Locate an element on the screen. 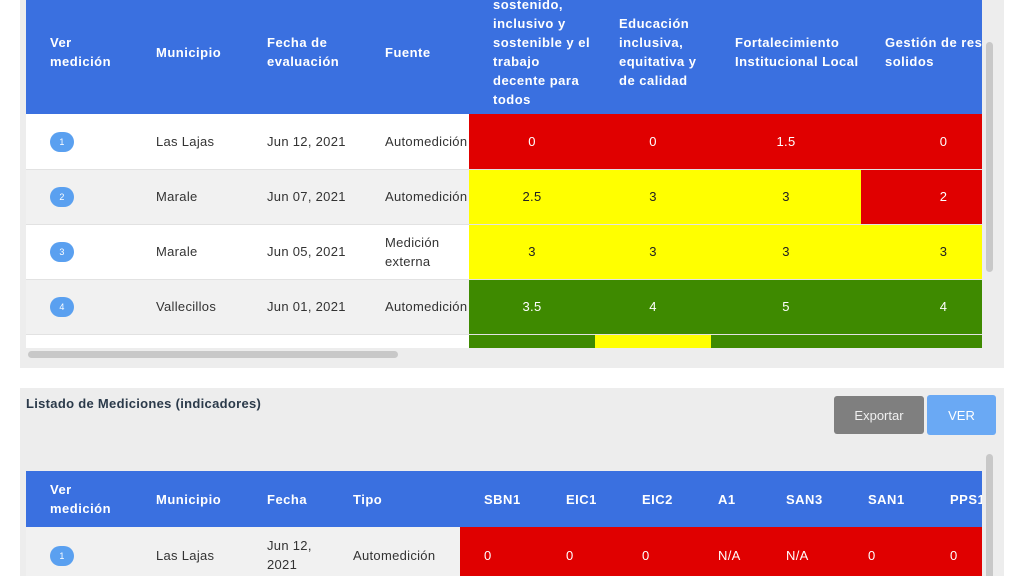  score-cell: 3.5 is located at coordinates (532, 307).